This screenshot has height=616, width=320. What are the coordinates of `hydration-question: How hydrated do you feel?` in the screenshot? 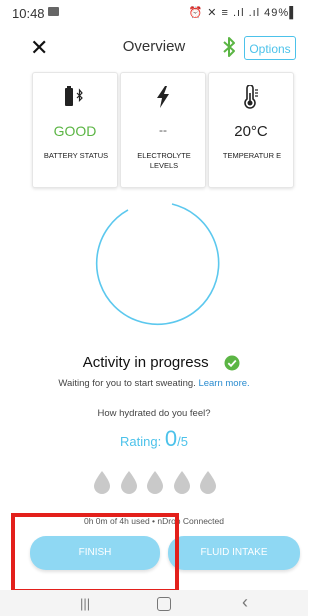 It's located at (154, 413).